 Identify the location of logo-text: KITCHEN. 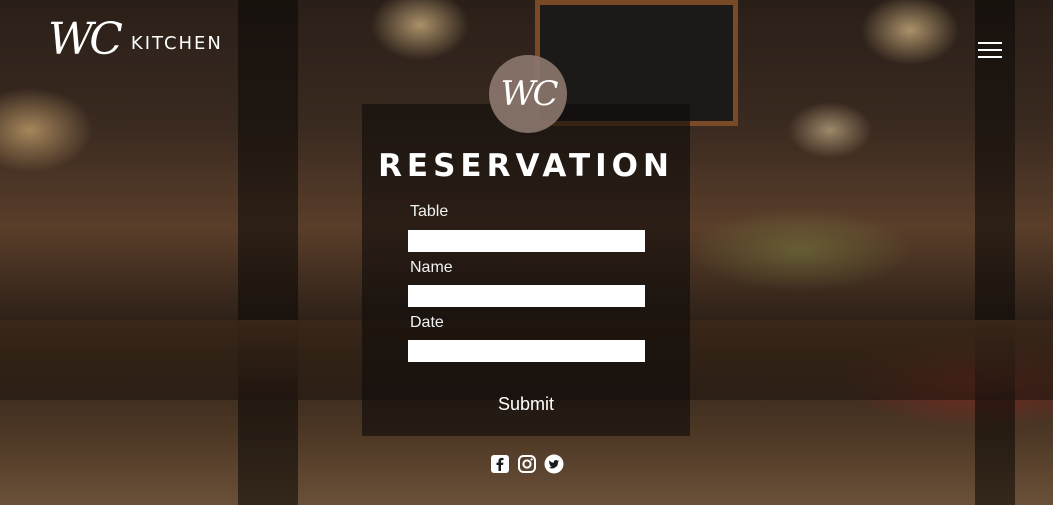
(176, 43).